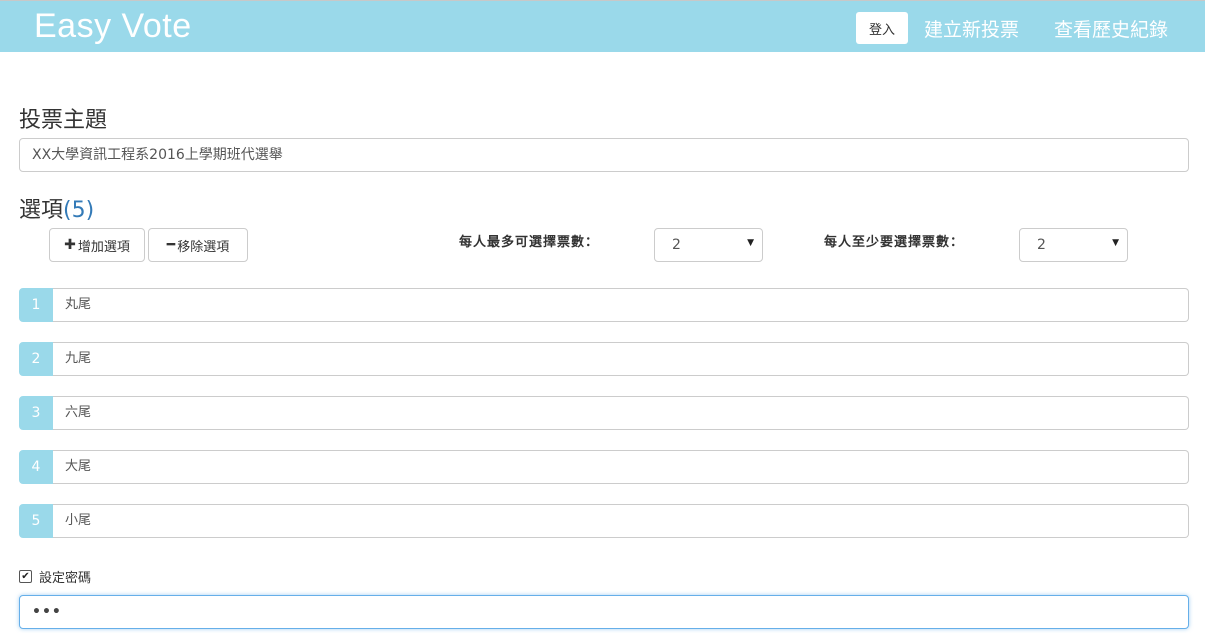  What do you see at coordinates (971, 28) in the screenshot?
I see `nav-create-poll: 建立新投票` at bounding box center [971, 28].